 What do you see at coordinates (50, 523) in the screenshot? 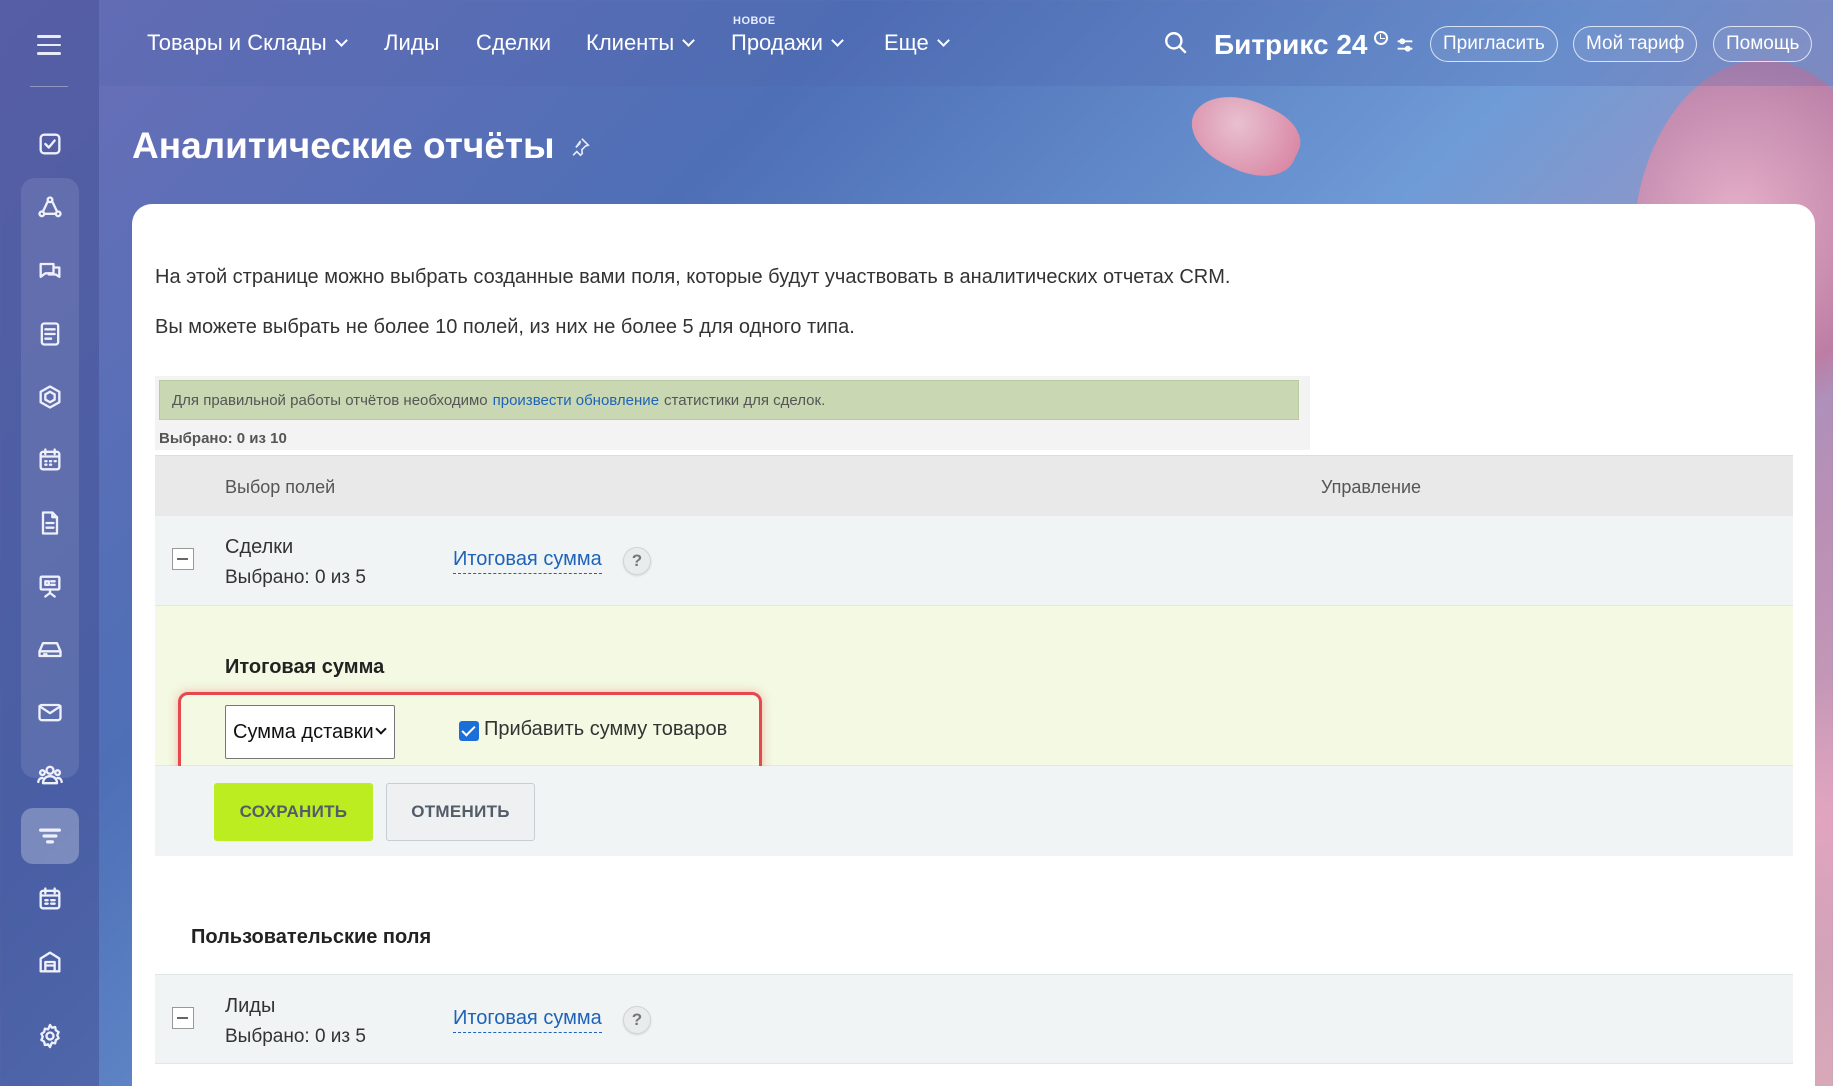
I see `document-icon` at bounding box center [50, 523].